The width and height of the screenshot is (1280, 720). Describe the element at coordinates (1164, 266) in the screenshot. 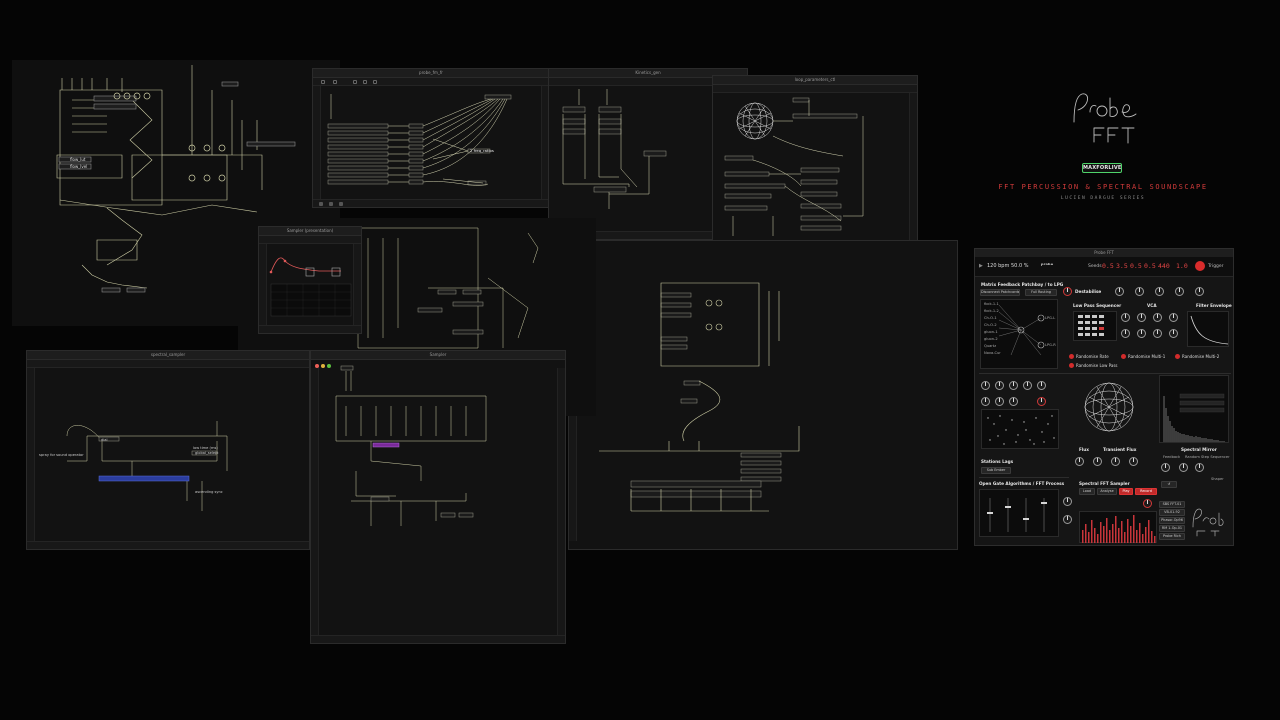

I see `seed-value-5: 440` at that location.